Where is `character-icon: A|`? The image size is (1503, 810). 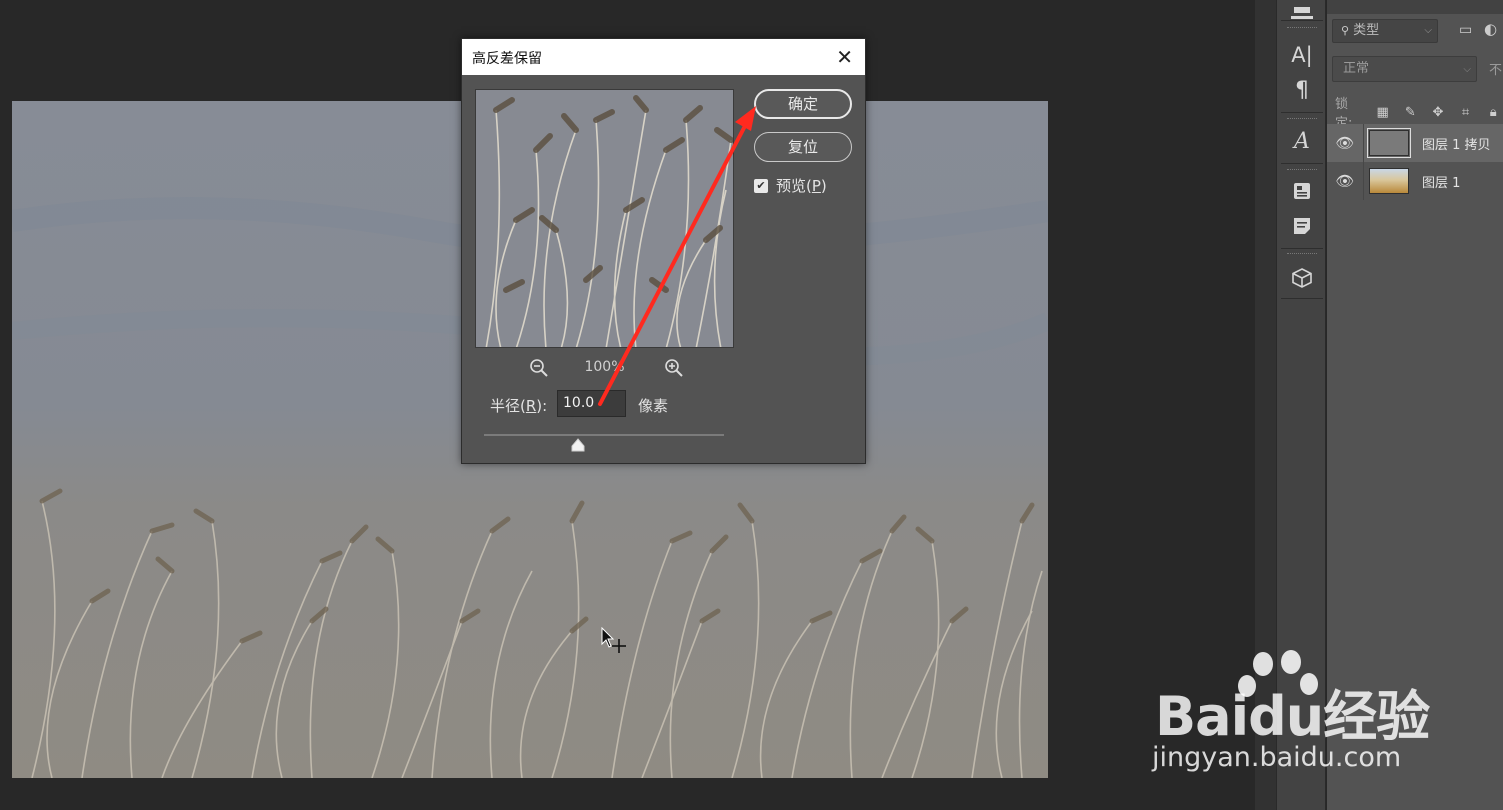 character-icon: A| is located at coordinates (1302, 55).